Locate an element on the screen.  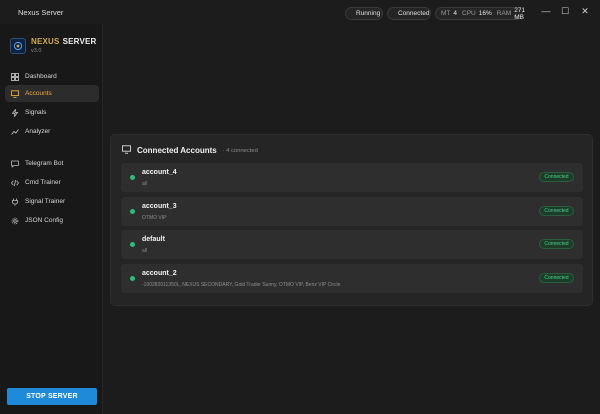
account-name: default is located at coordinates (153, 239).